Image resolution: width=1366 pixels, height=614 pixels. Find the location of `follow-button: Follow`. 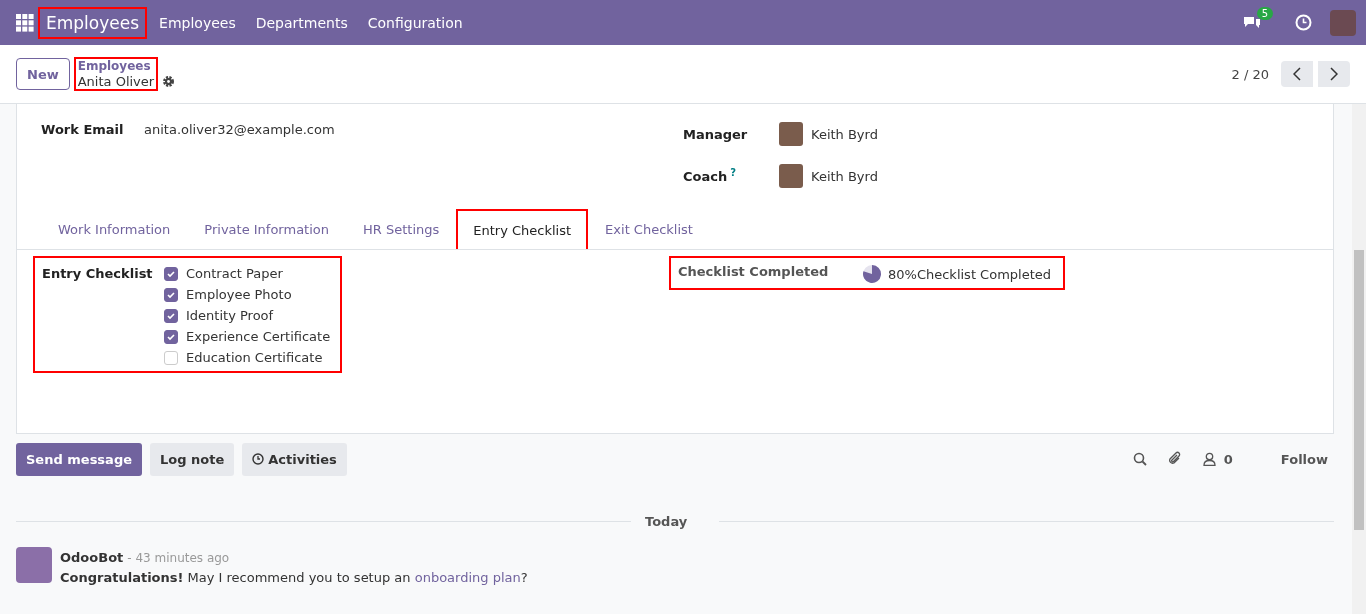

follow-button: Follow is located at coordinates (1304, 459).